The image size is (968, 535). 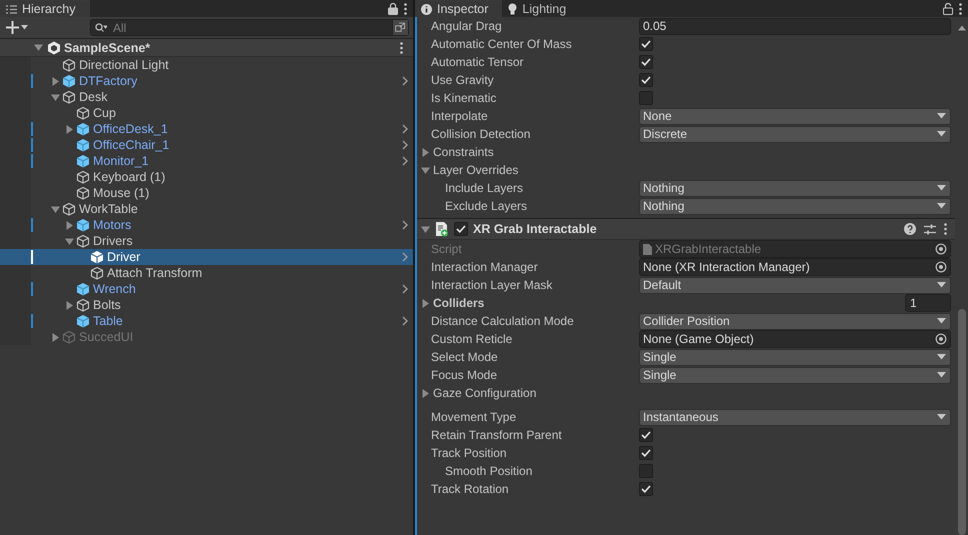 I want to click on object-name: OfficeChair_1, so click(x=131, y=145).